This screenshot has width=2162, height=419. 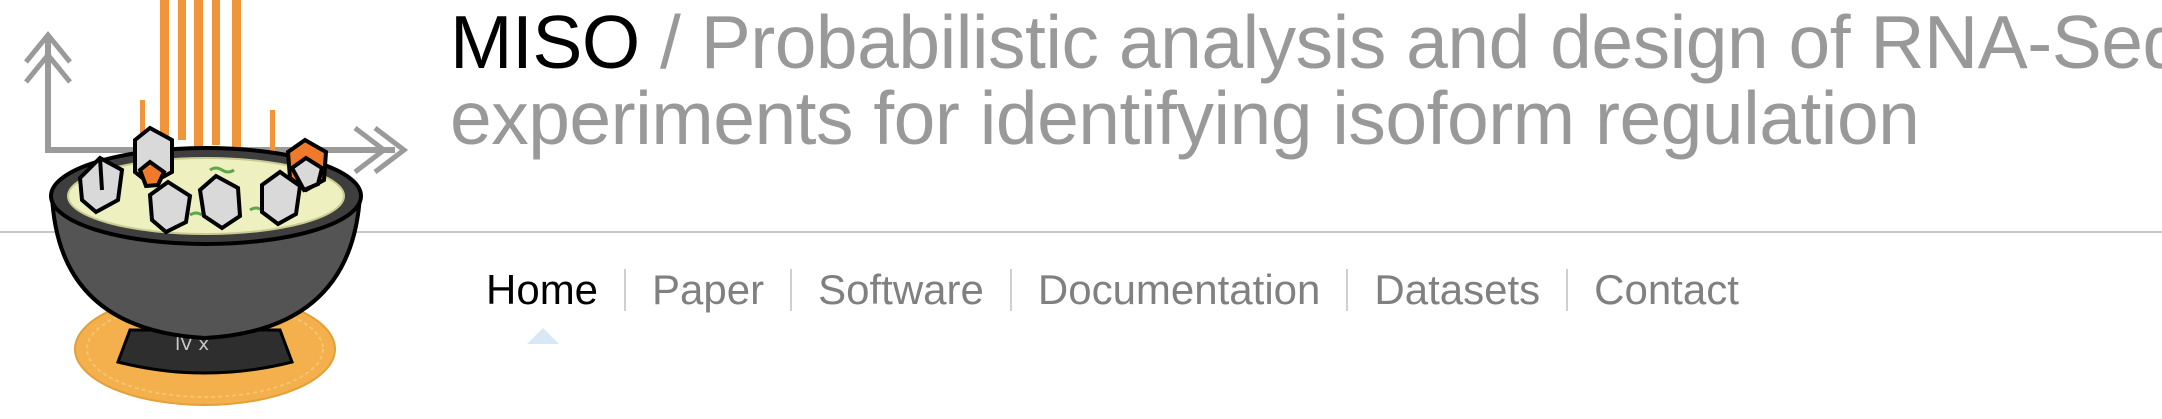 What do you see at coordinates (543, 336) in the screenshot?
I see `active-page-indicator` at bounding box center [543, 336].